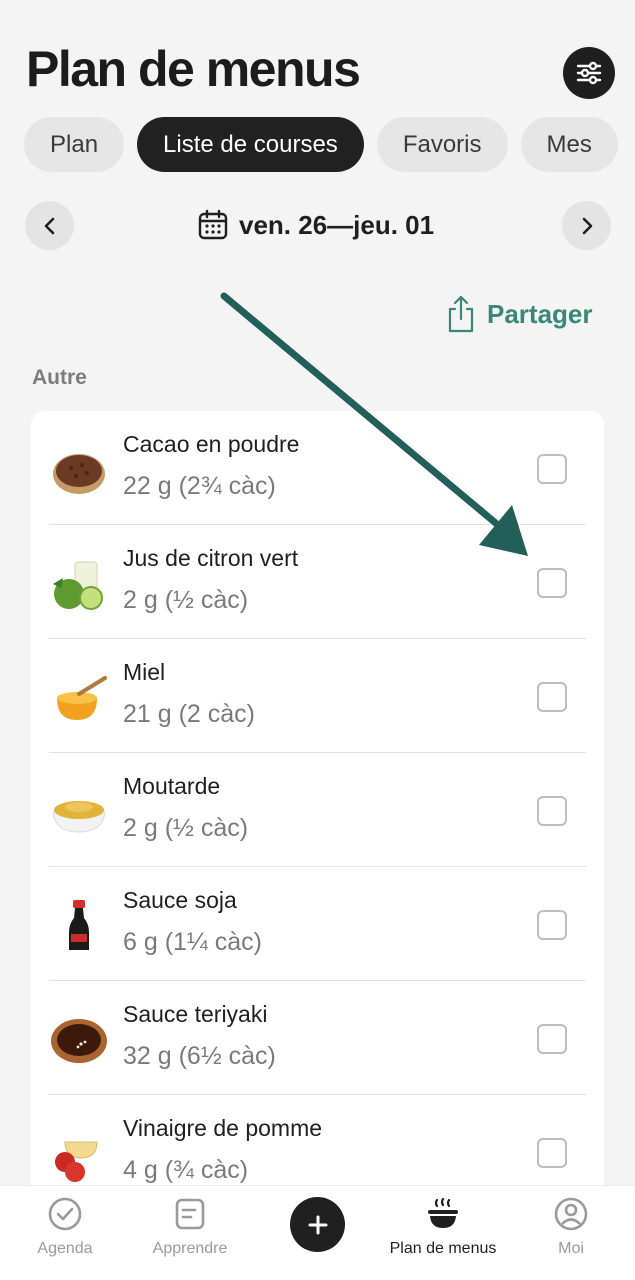 The image size is (635, 1280). Describe the element at coordinates (317, 924) in the screenshot. I see `list-item: Sauce soja 6 g (1¼ càc)` at that location.